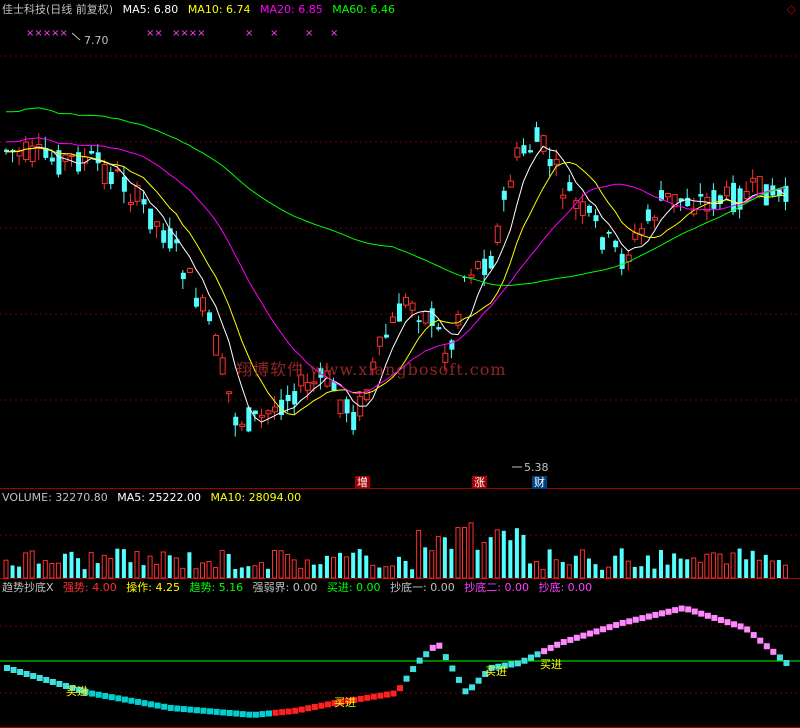 This screenshot has height=728, width=800. I want to click on trend-value: 趋势: 5.16, so click(216, 587).